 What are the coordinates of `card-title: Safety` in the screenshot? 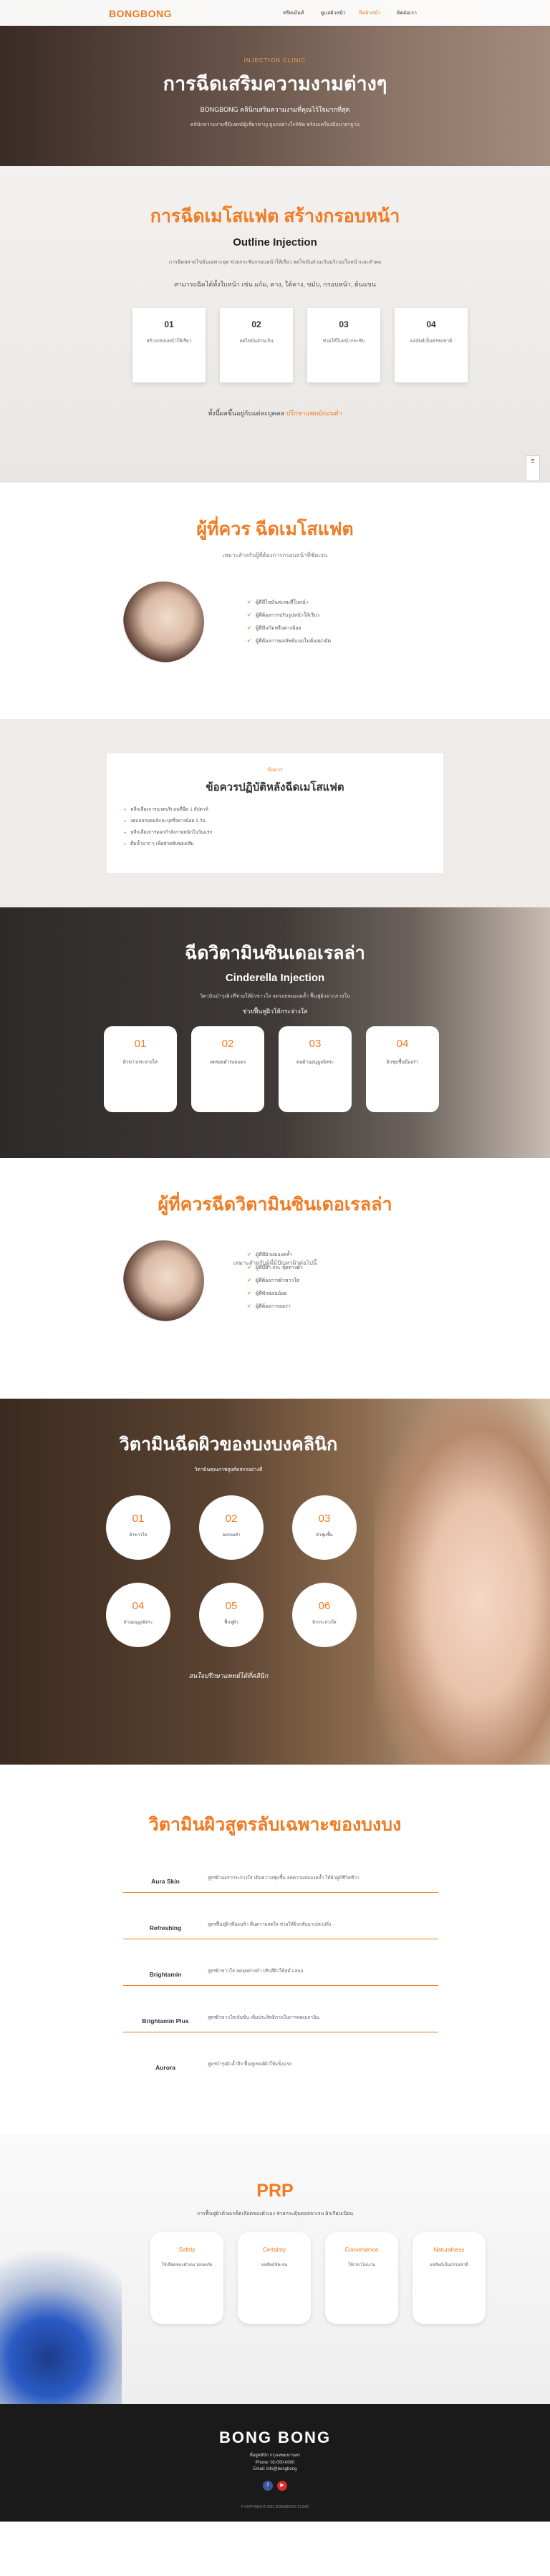 It's located at (187, 2250).